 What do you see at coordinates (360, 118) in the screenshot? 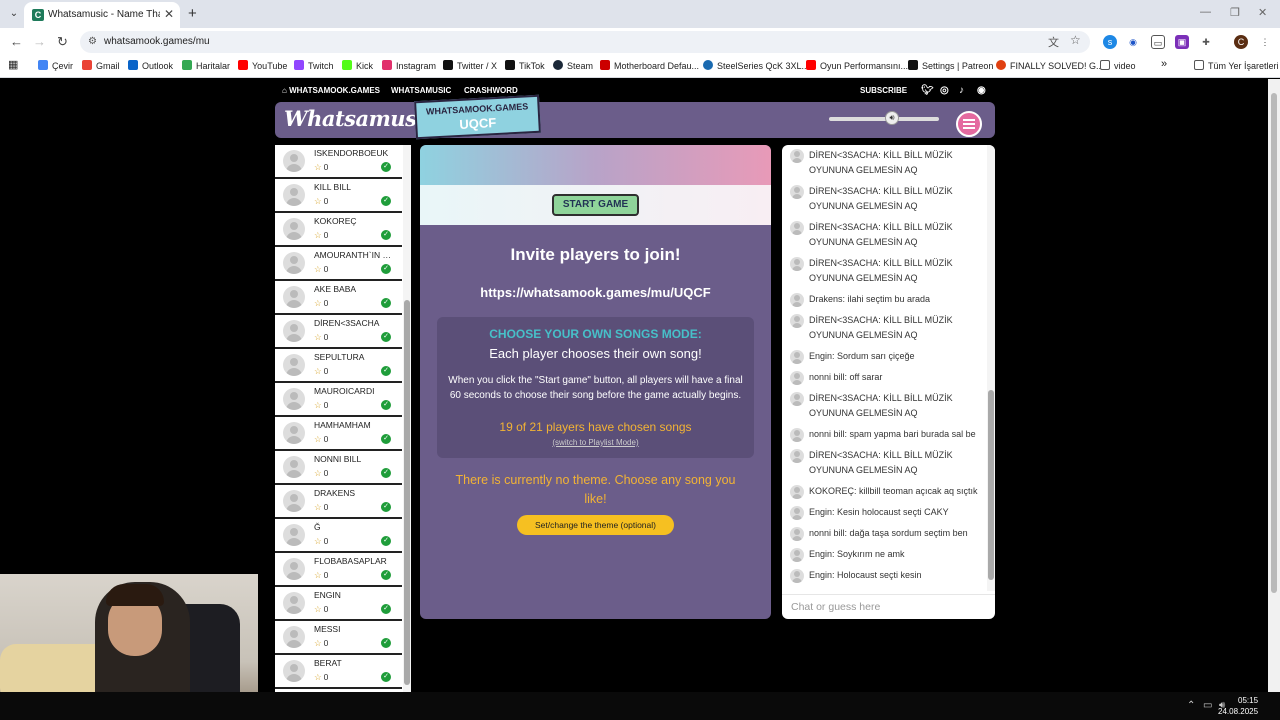
I see `site-logo: Whatsamusic` at bounding box center [360, 118].